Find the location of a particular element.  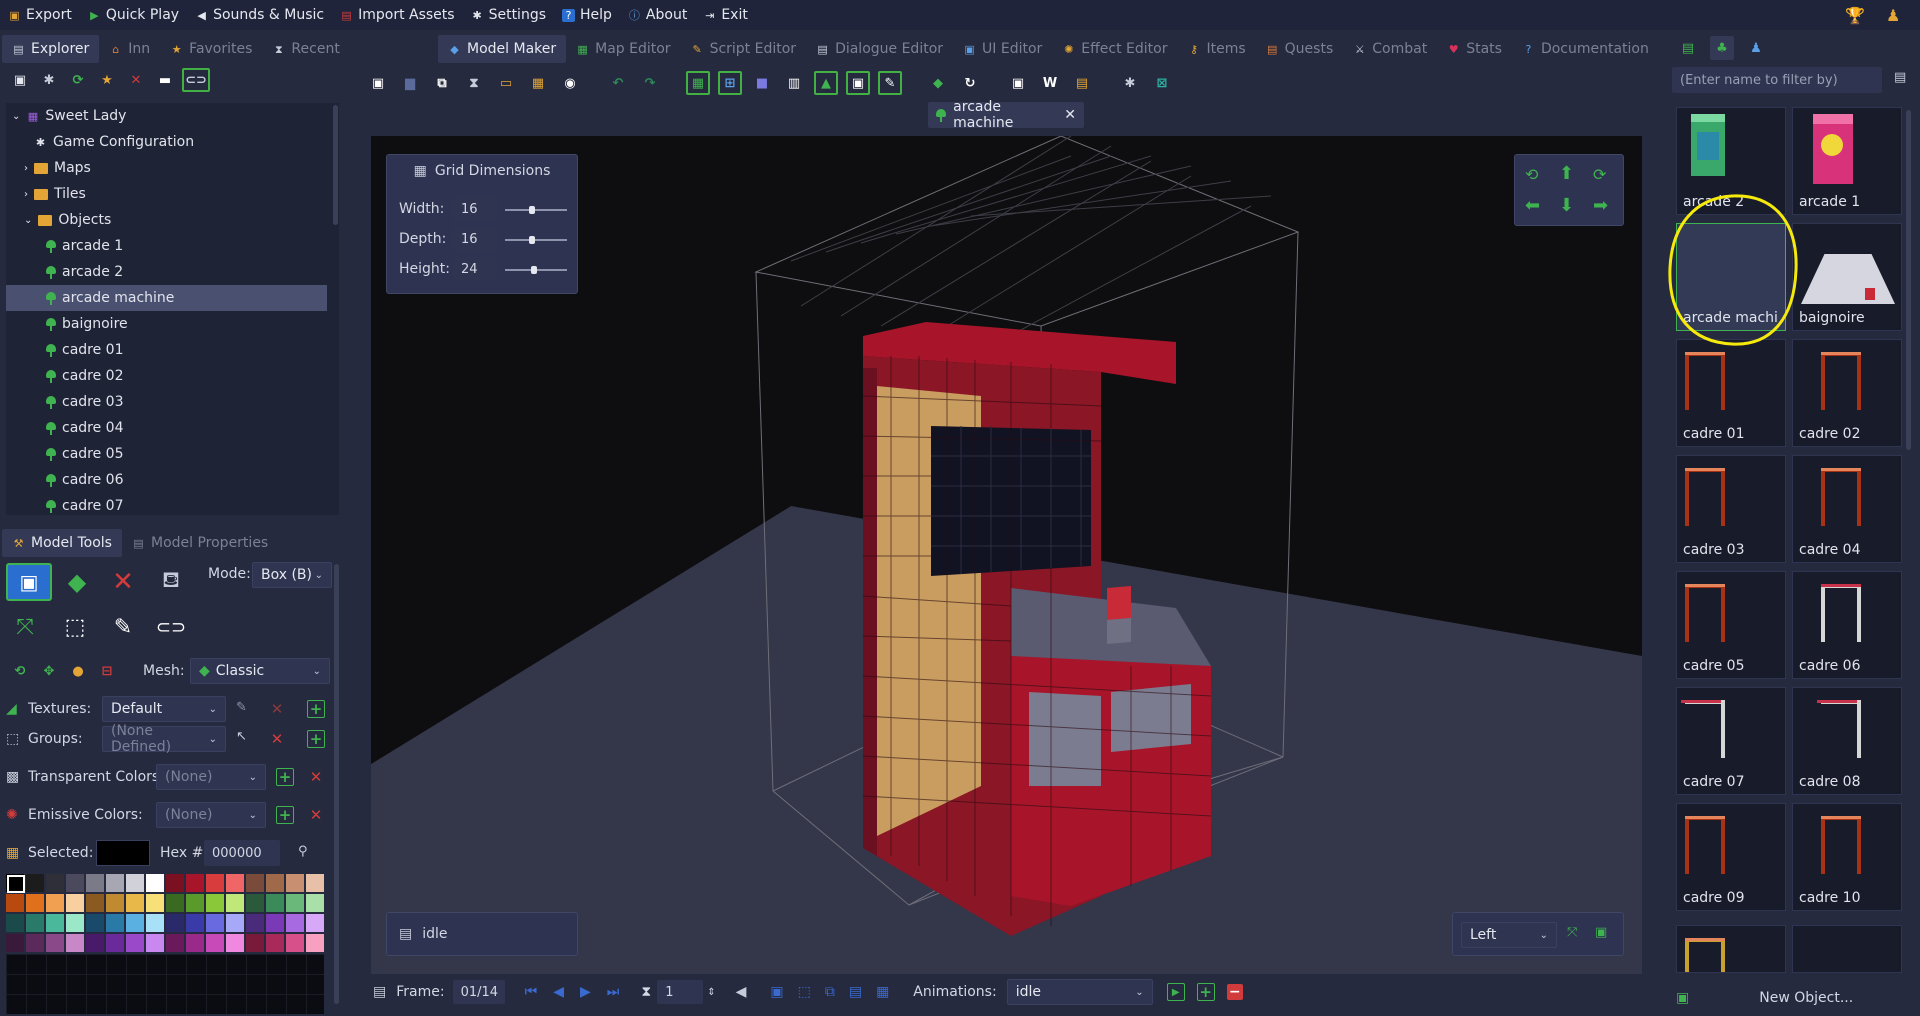

select-frame-icon: ⬚ is located at coordinates (804, 992).